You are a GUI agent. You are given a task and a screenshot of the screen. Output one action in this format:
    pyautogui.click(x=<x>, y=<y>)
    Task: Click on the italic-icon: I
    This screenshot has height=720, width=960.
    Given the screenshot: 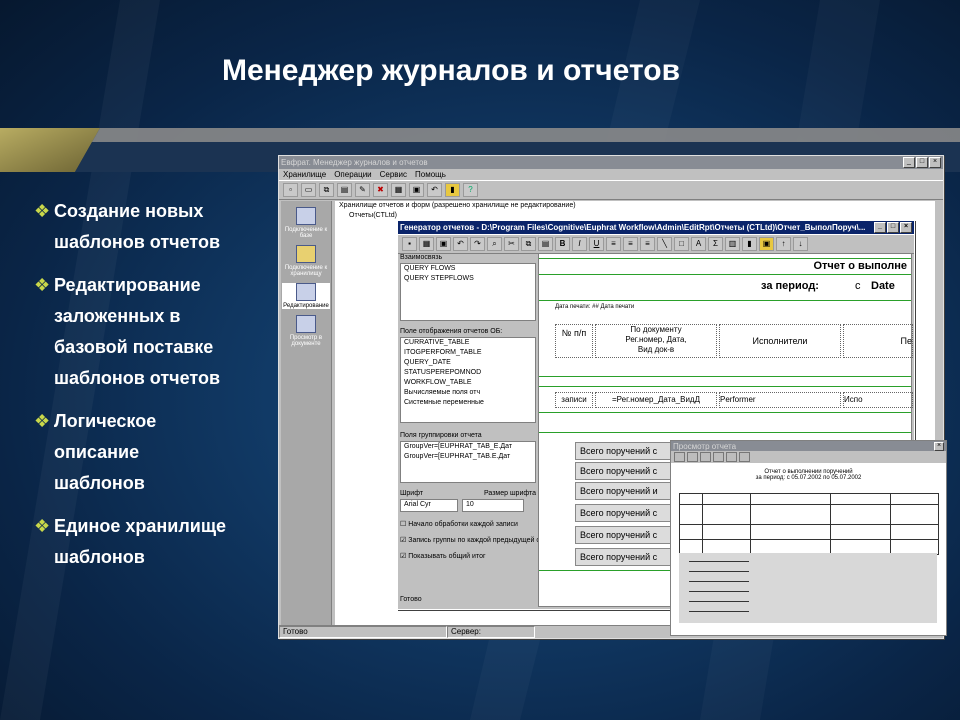 What is the action you would take?
    pyautogui.click(x=579, y=244)
    